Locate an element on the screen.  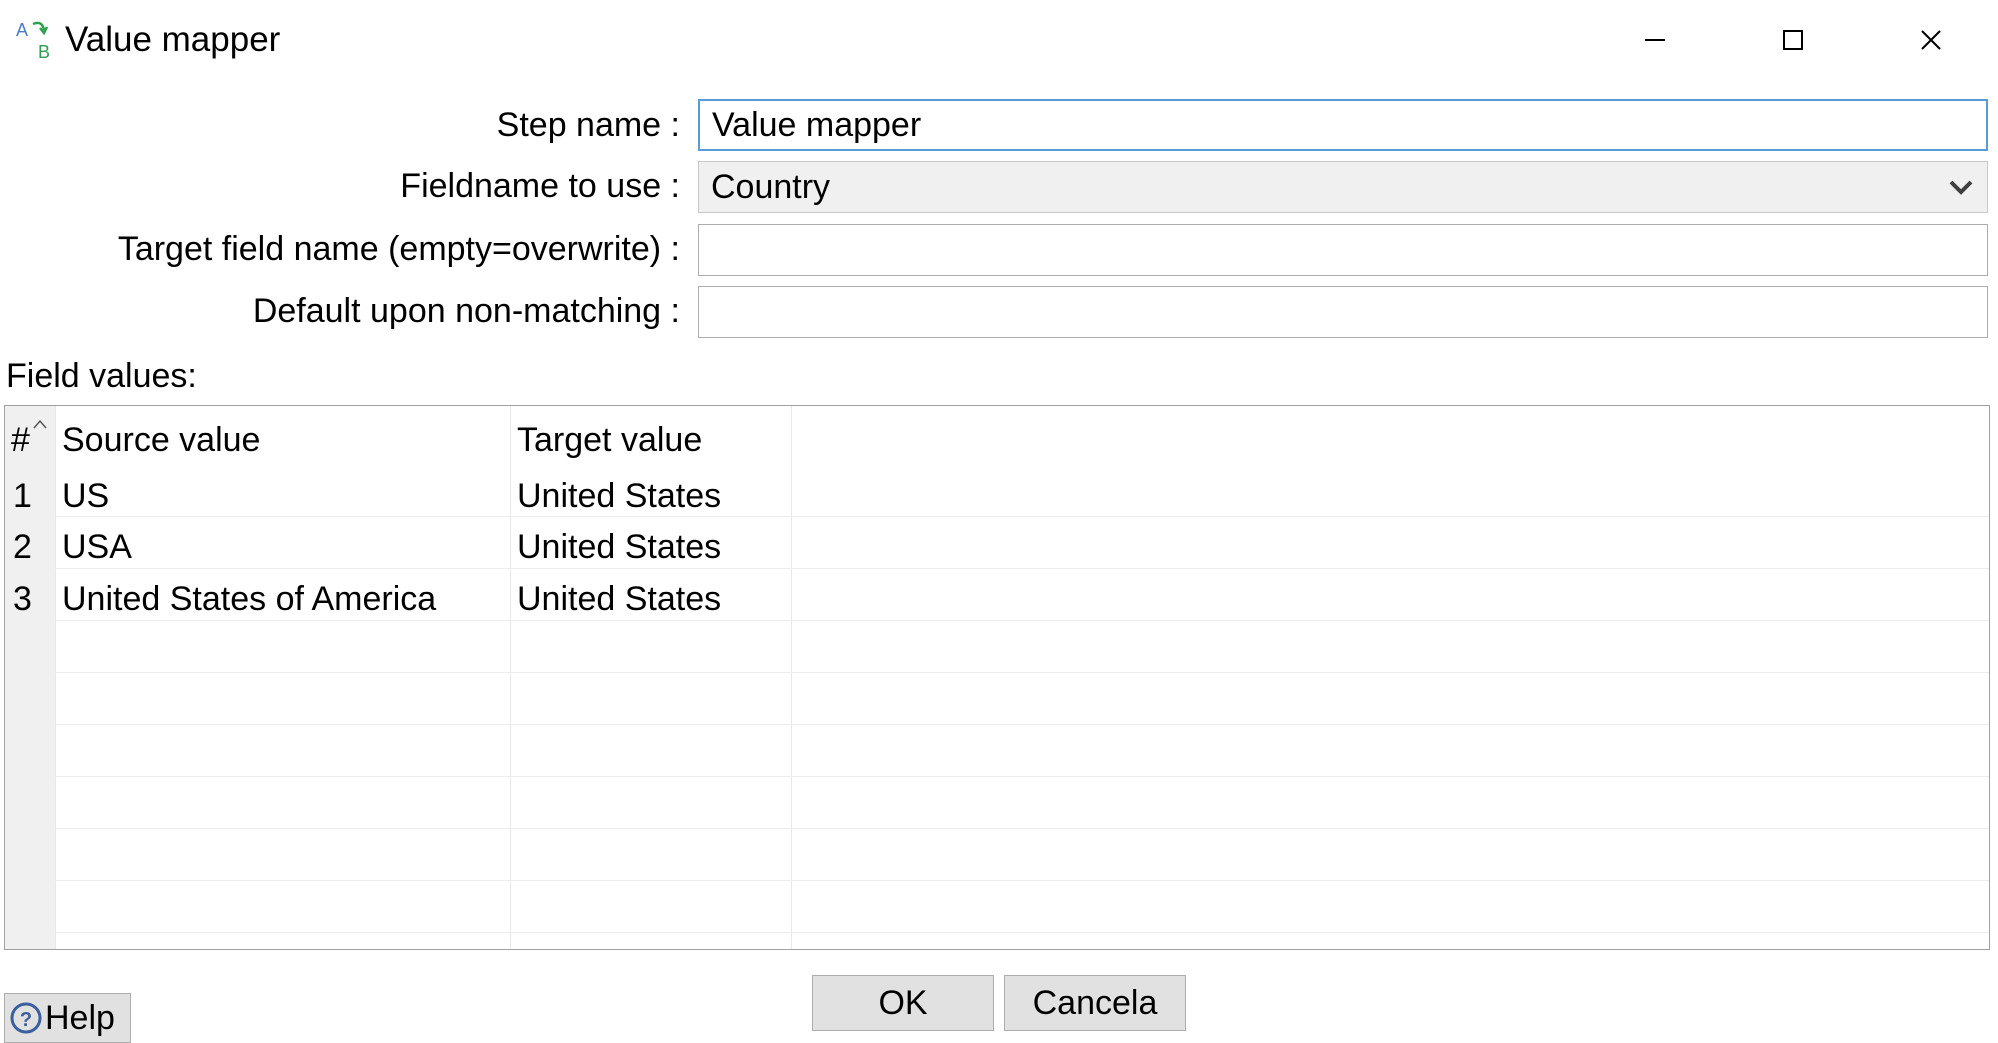
column-header-source: Source value is located at coordinates (161, 440).